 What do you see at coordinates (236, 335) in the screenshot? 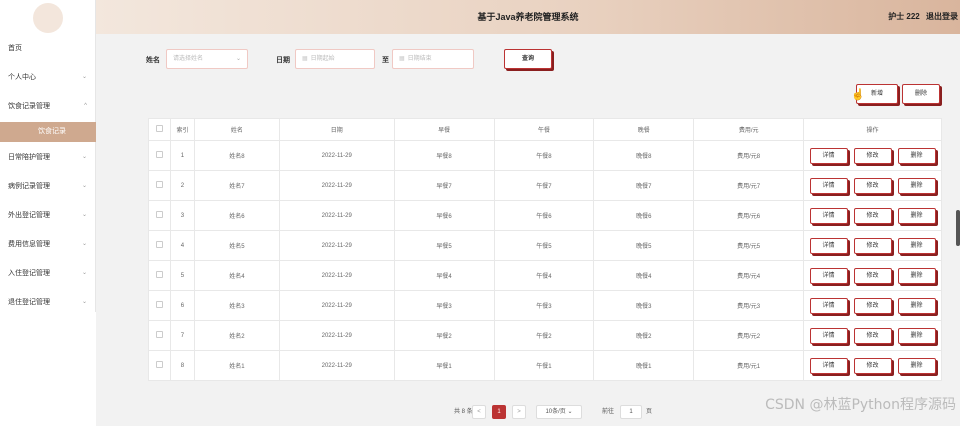
I see `cell-name: 姓名2` at bounding box center [236, 335].